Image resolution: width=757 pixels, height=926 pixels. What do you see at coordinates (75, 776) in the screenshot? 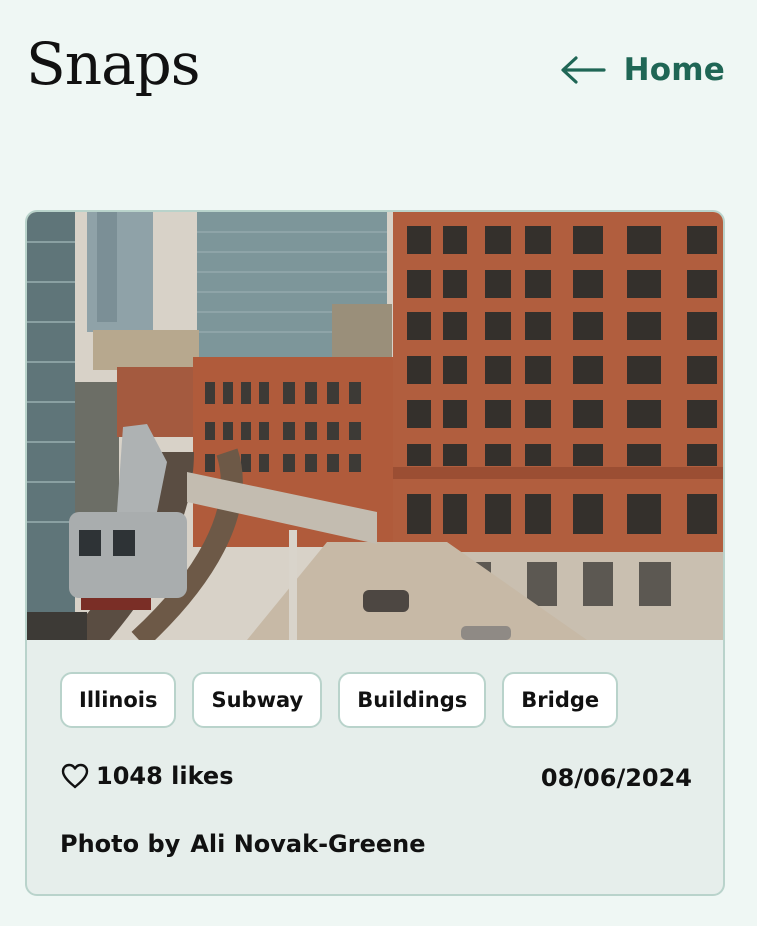
I see `heart-outline-icon` at bounding box center [75, 776].